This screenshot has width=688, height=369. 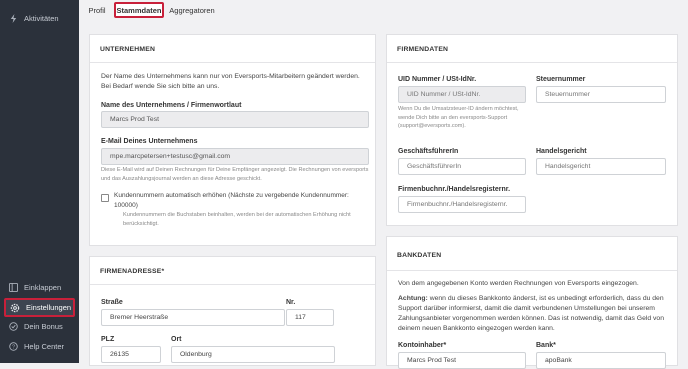 What do you see at coordinates (43, 326) in the screenshot?
I see `sidebar-item-label: Dein Bonus` at bounding box center [43, 326].